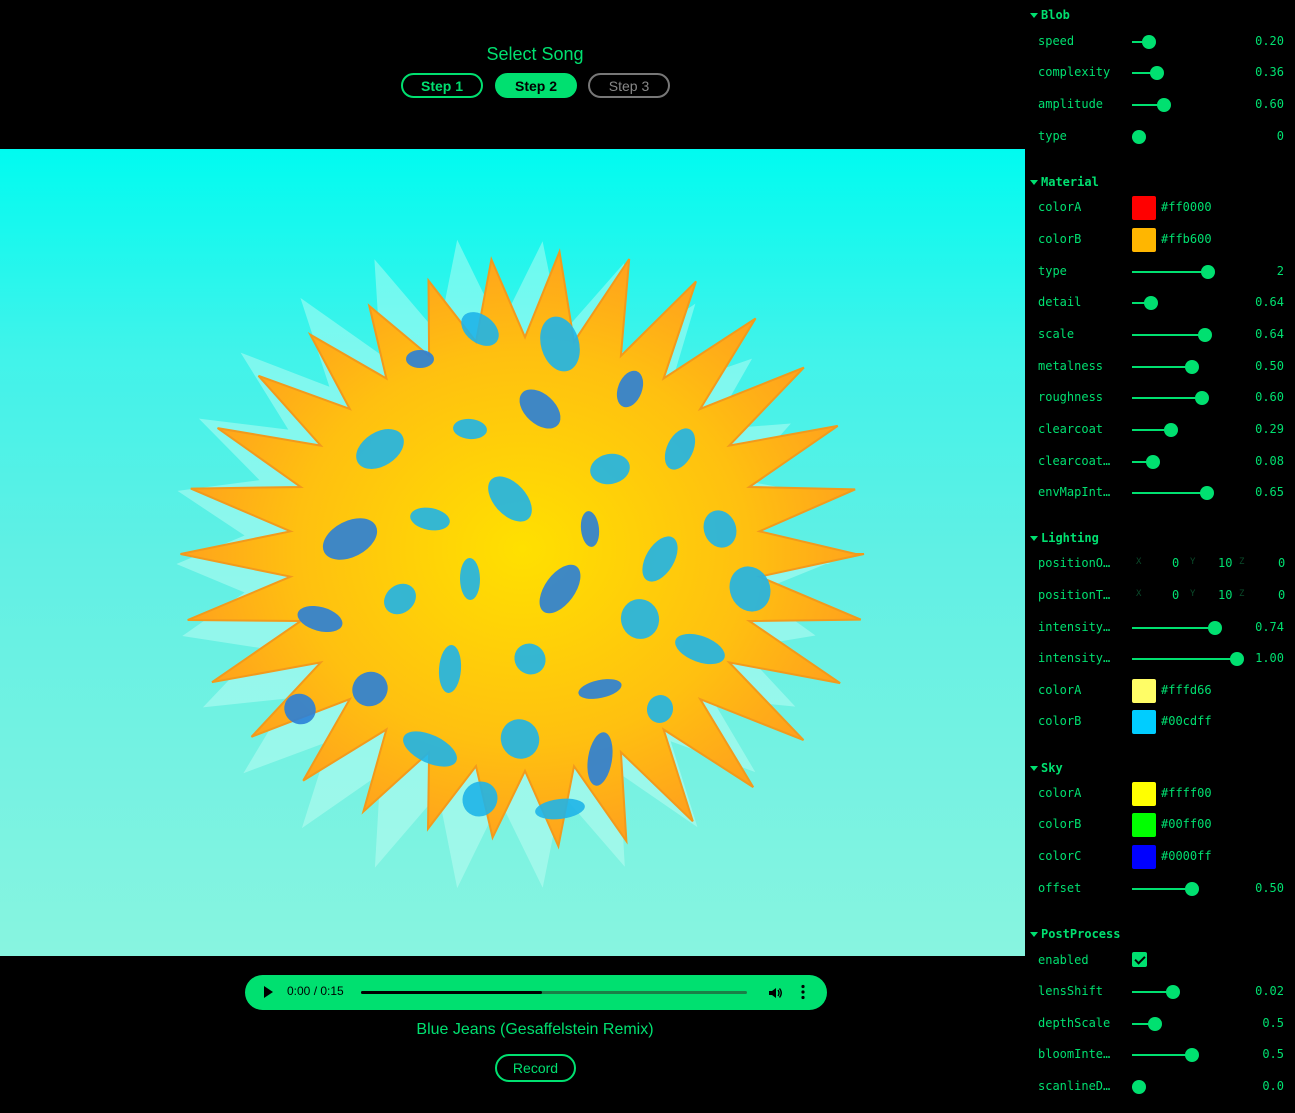  What do you see at coordinates (775, 993) in the screenshot?
I see `volume-icon` at bounding box center [775, 993].